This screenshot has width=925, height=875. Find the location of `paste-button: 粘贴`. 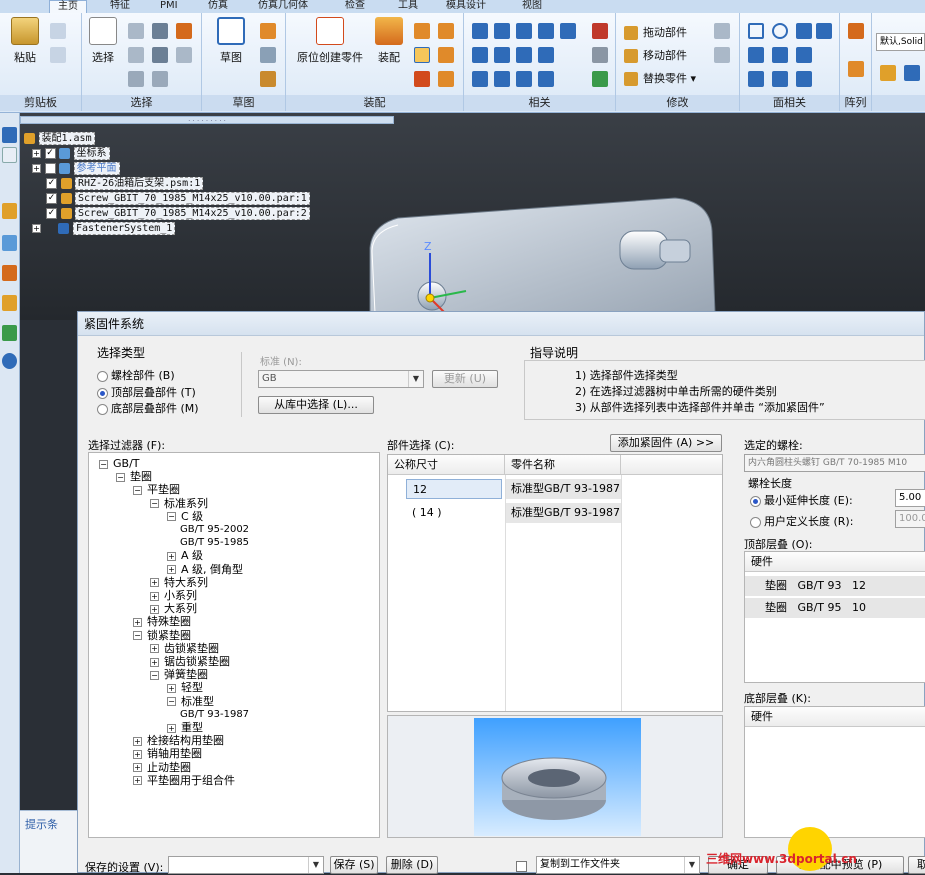

paste-button: 粘贴 is located at coordinates (25, 41).